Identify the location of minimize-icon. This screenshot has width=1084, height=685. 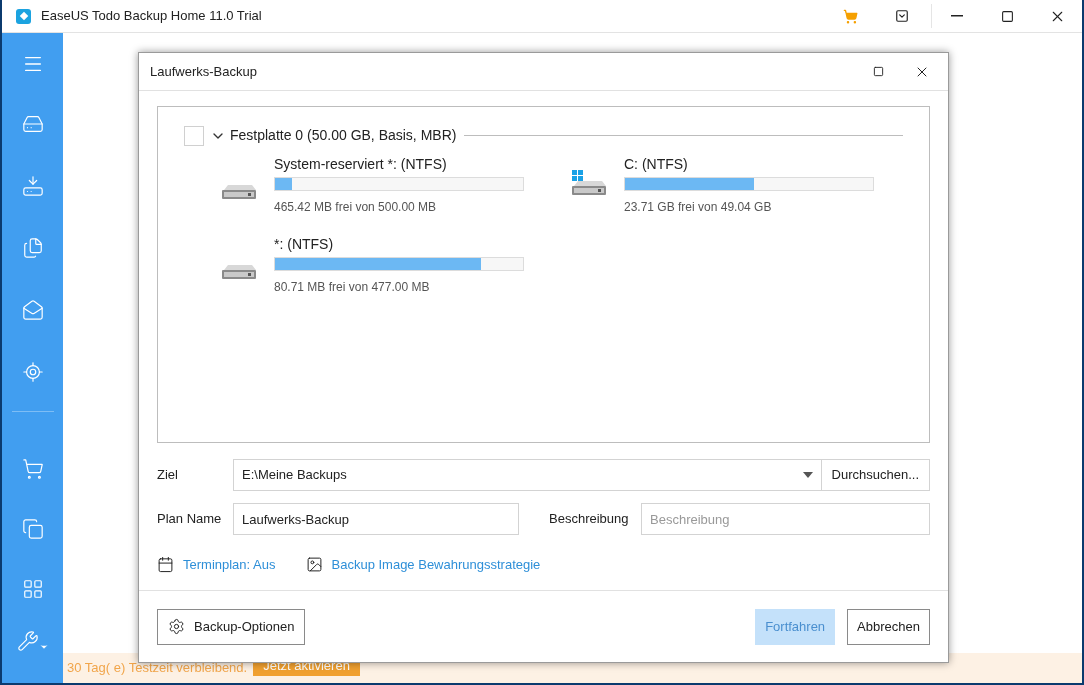
(957, 16).